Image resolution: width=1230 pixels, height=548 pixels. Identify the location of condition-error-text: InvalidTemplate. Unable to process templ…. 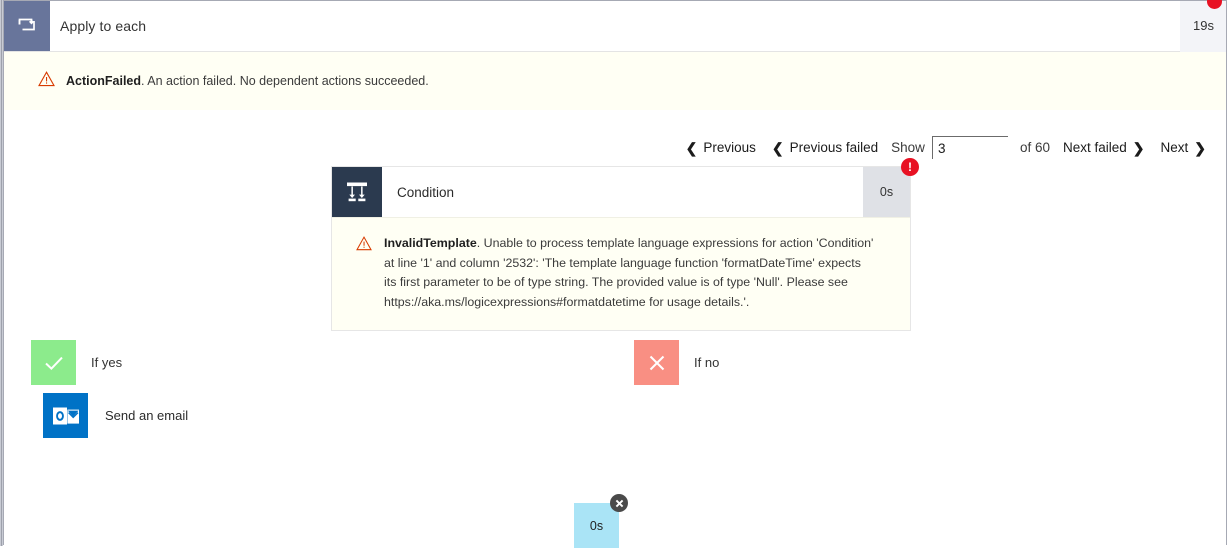
(629, 273).